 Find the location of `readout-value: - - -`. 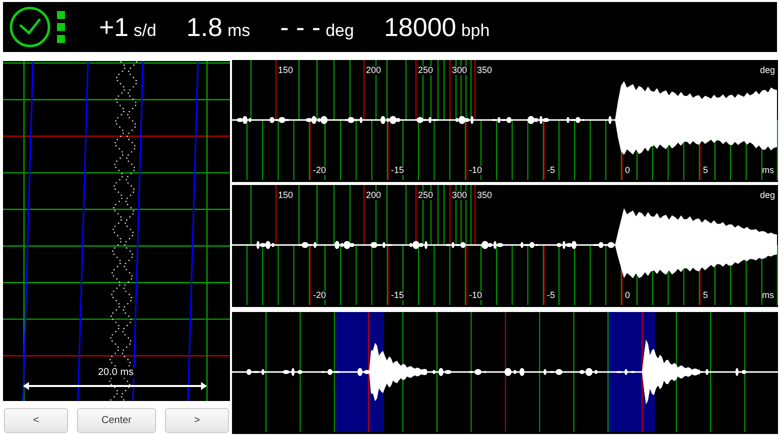

readout-value: - - - is located at coordinates (300, 27).